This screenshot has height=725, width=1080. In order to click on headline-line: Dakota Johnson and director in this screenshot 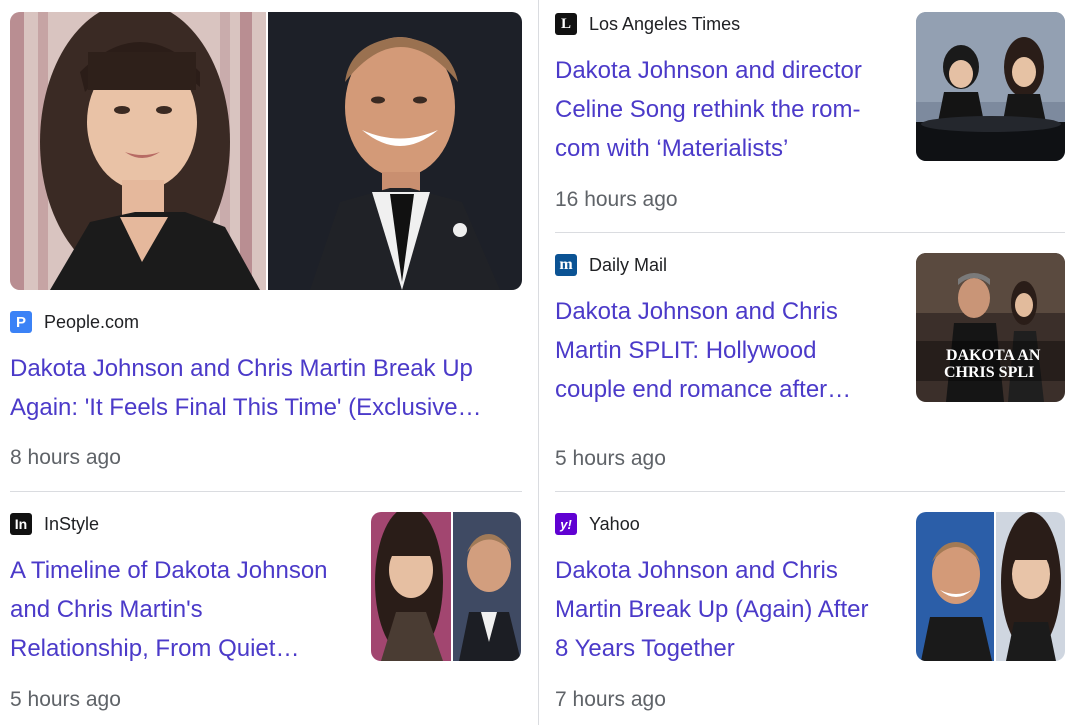, I will do `click(727, 70)`.